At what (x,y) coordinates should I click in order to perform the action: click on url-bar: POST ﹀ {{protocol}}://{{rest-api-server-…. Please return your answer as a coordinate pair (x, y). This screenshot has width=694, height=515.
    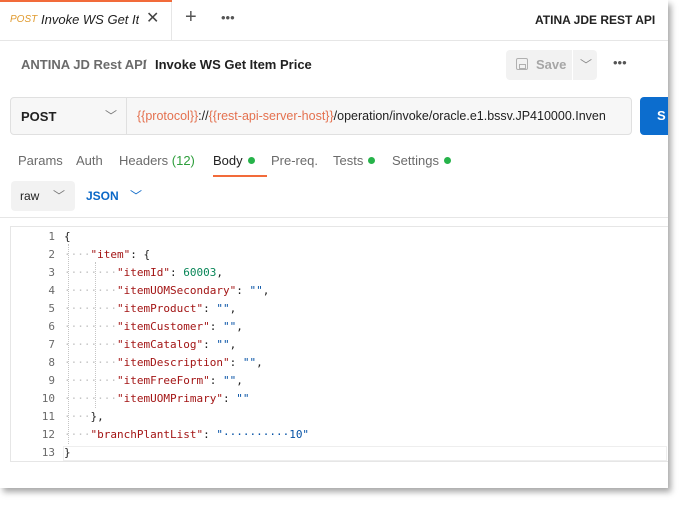
    Looking at the image, I should click on (321, 116).